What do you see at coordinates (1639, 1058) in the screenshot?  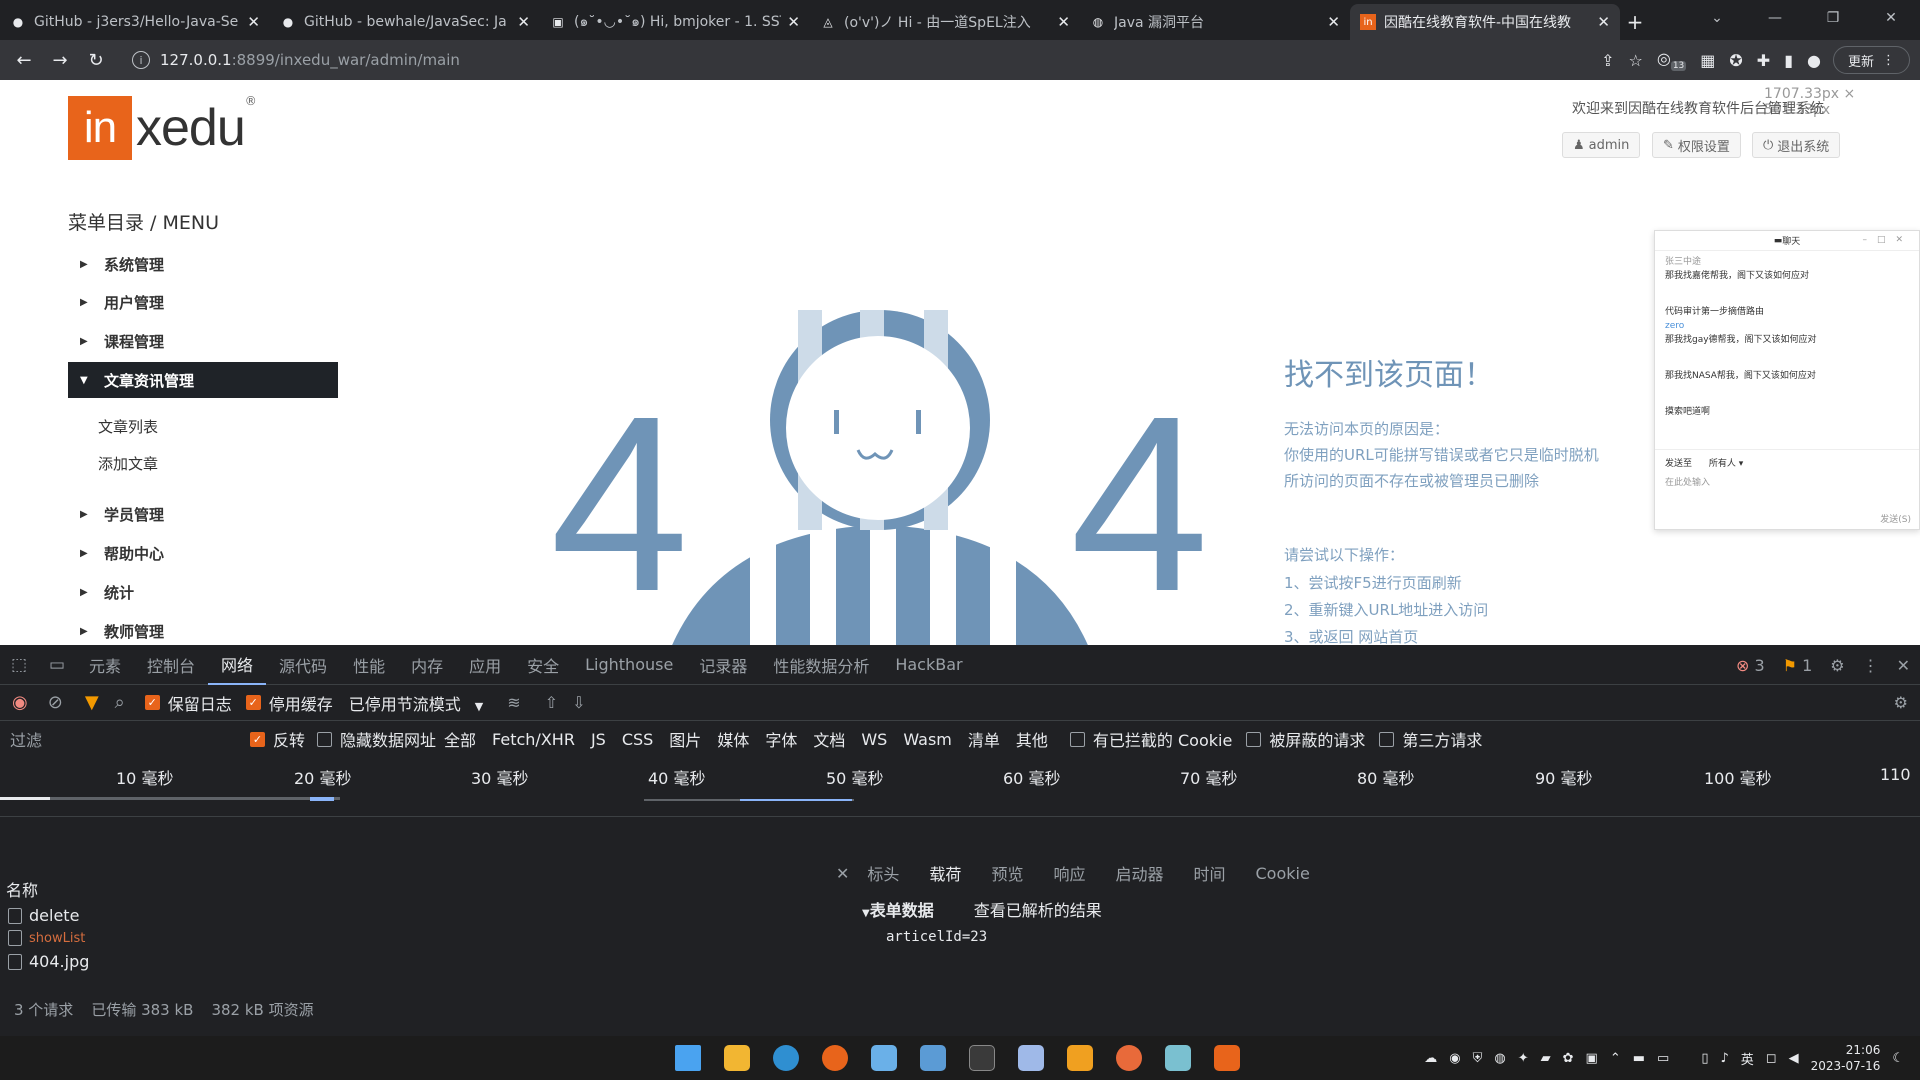 I see `tray-icon: ▬` at bounding box center [1639, 1058].